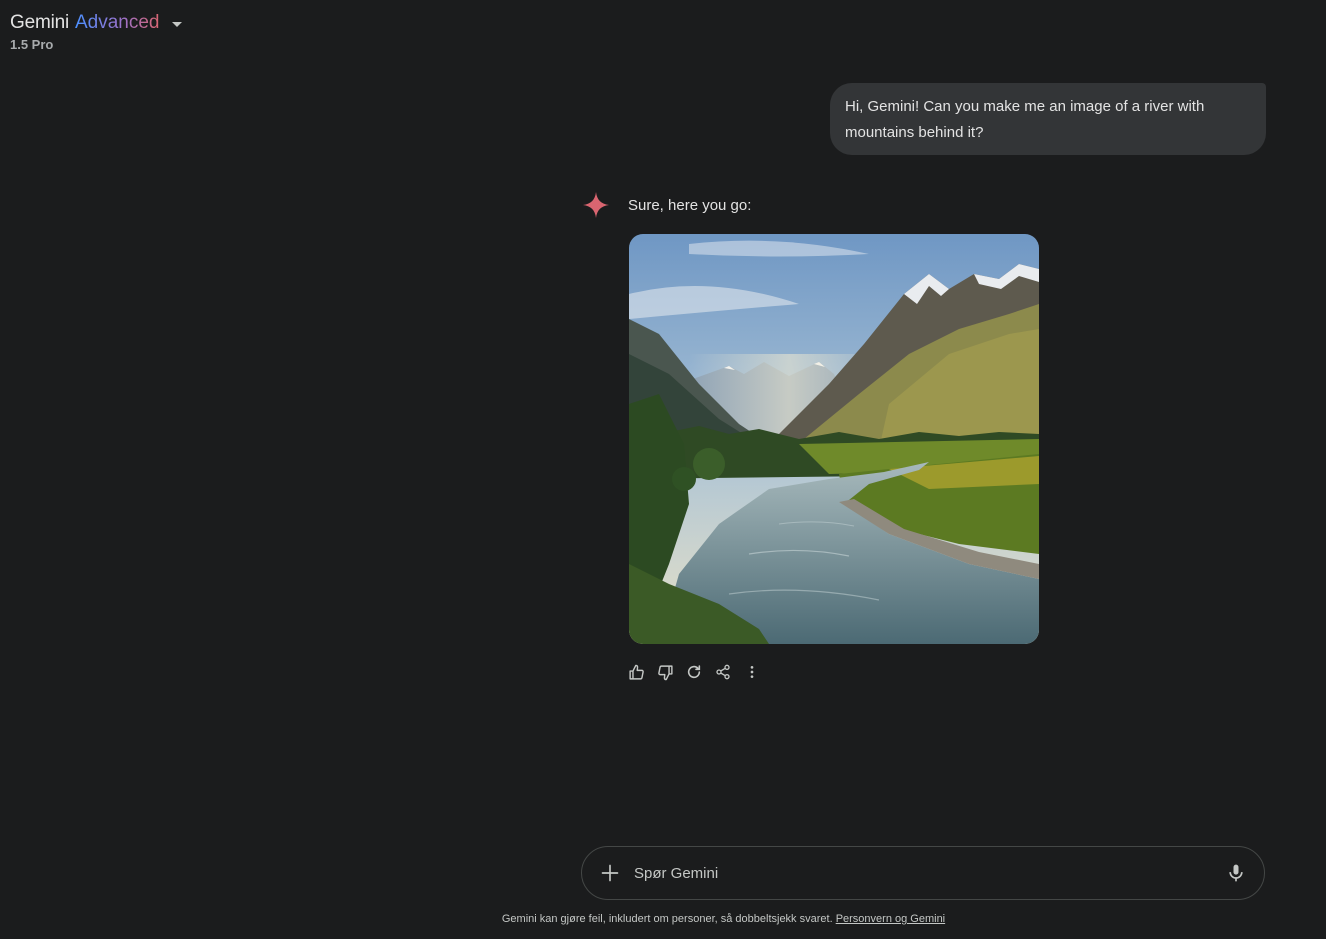 This screenshot has width=1326, height=939. What do you see at coordinates (834, 439) in the screenshot?
I see `generated-landscape-image` at bounding box center [834, 439].